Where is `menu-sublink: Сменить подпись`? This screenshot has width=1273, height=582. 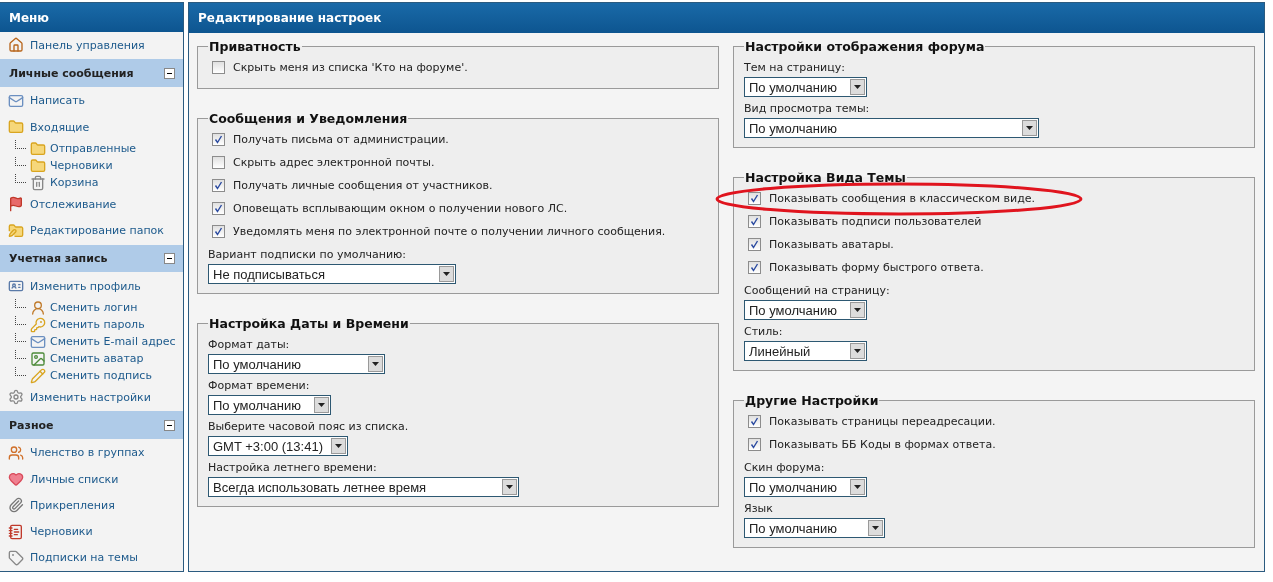 menu-sublink: Сменить подпись is located at coordinates (91, 376).